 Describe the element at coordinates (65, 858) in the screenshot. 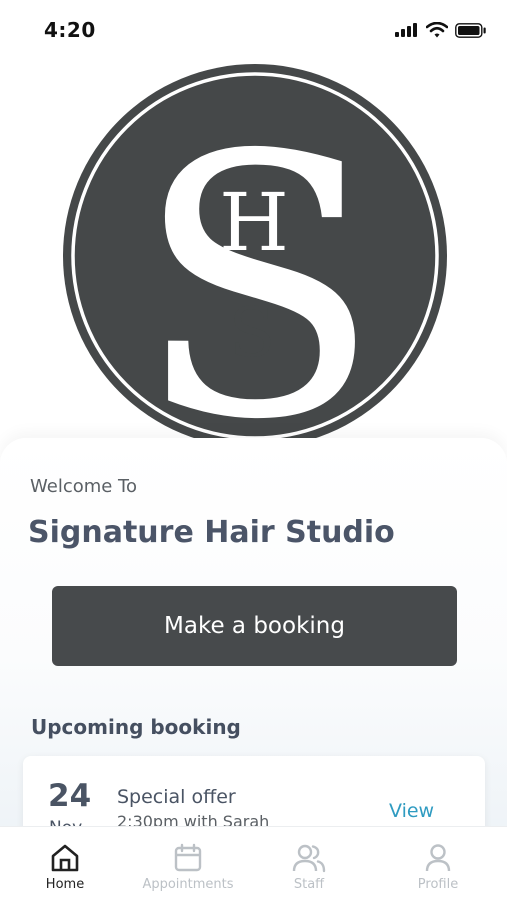

I see `home-icon` at that location.